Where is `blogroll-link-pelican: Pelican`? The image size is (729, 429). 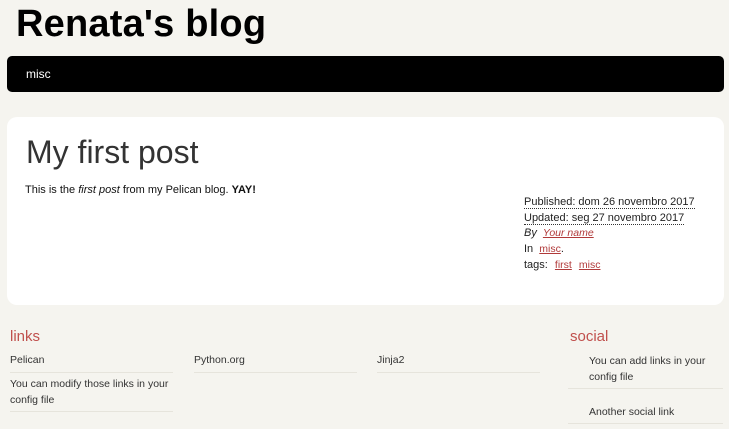 blogroll-link-pelican: Pelican is located at coordinates (91, 362).